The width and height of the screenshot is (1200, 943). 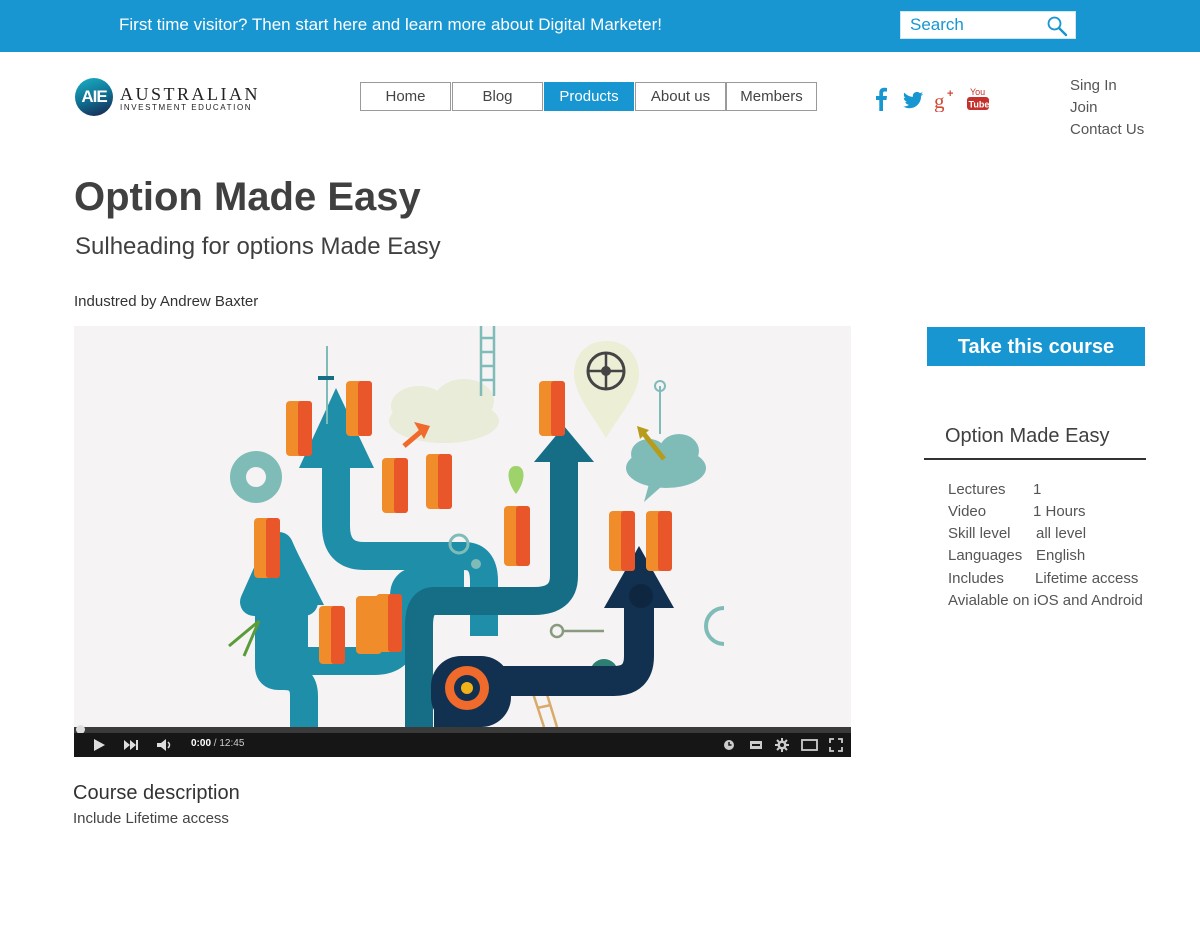 What do you see at coordinates (756, 745) in the screenshot?
I see `captions-icon` at bounding box center [756, 745].